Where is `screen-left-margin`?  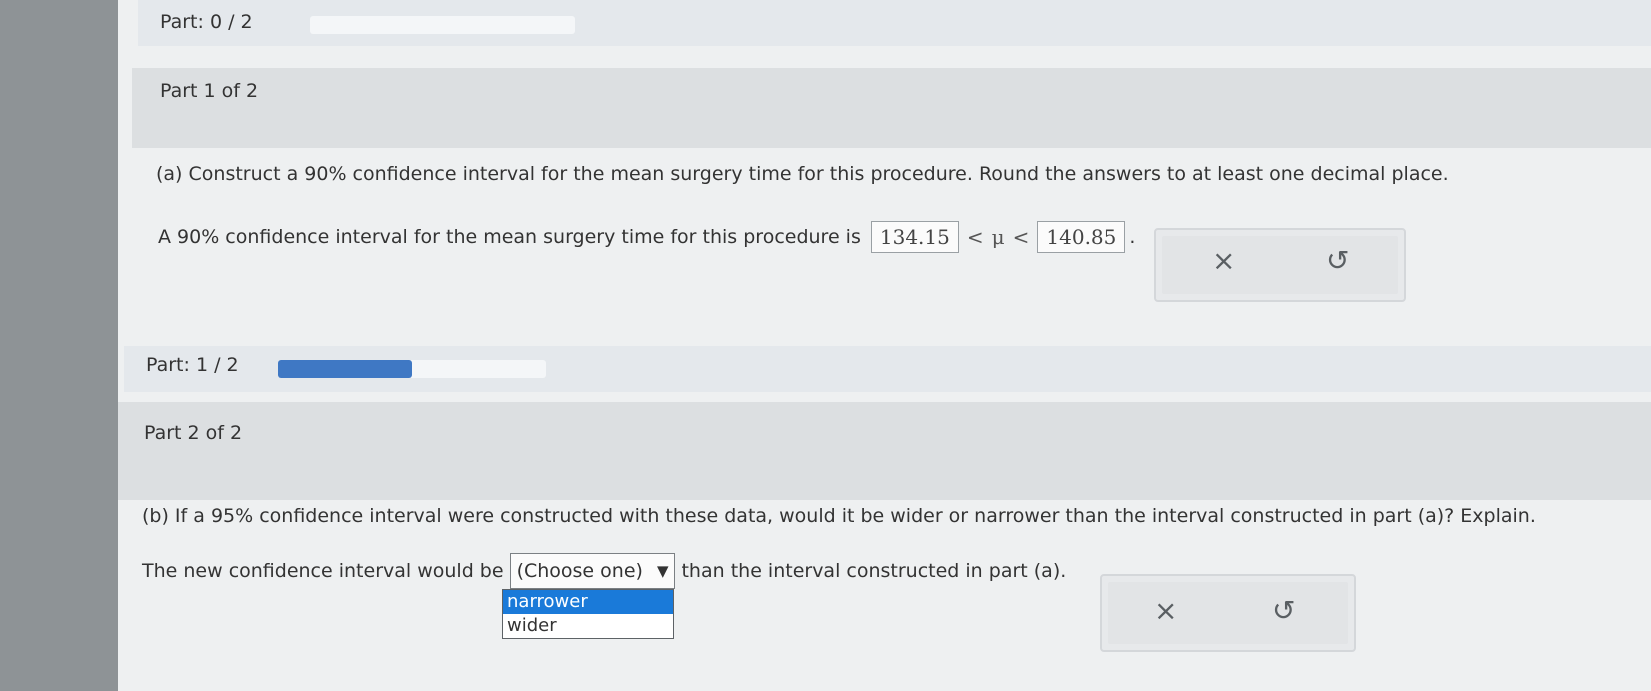
screen-left-margin is located at coordinates (59, 345).